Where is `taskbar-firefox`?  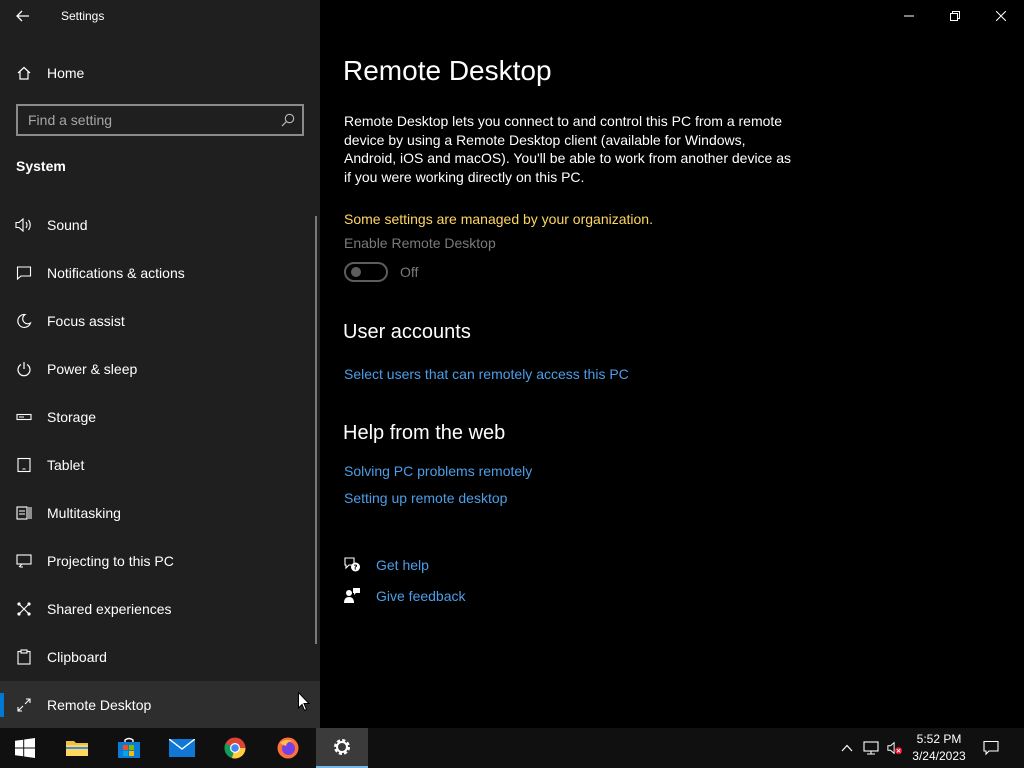
taskbar-firefox is located at coordinates (288, 748).